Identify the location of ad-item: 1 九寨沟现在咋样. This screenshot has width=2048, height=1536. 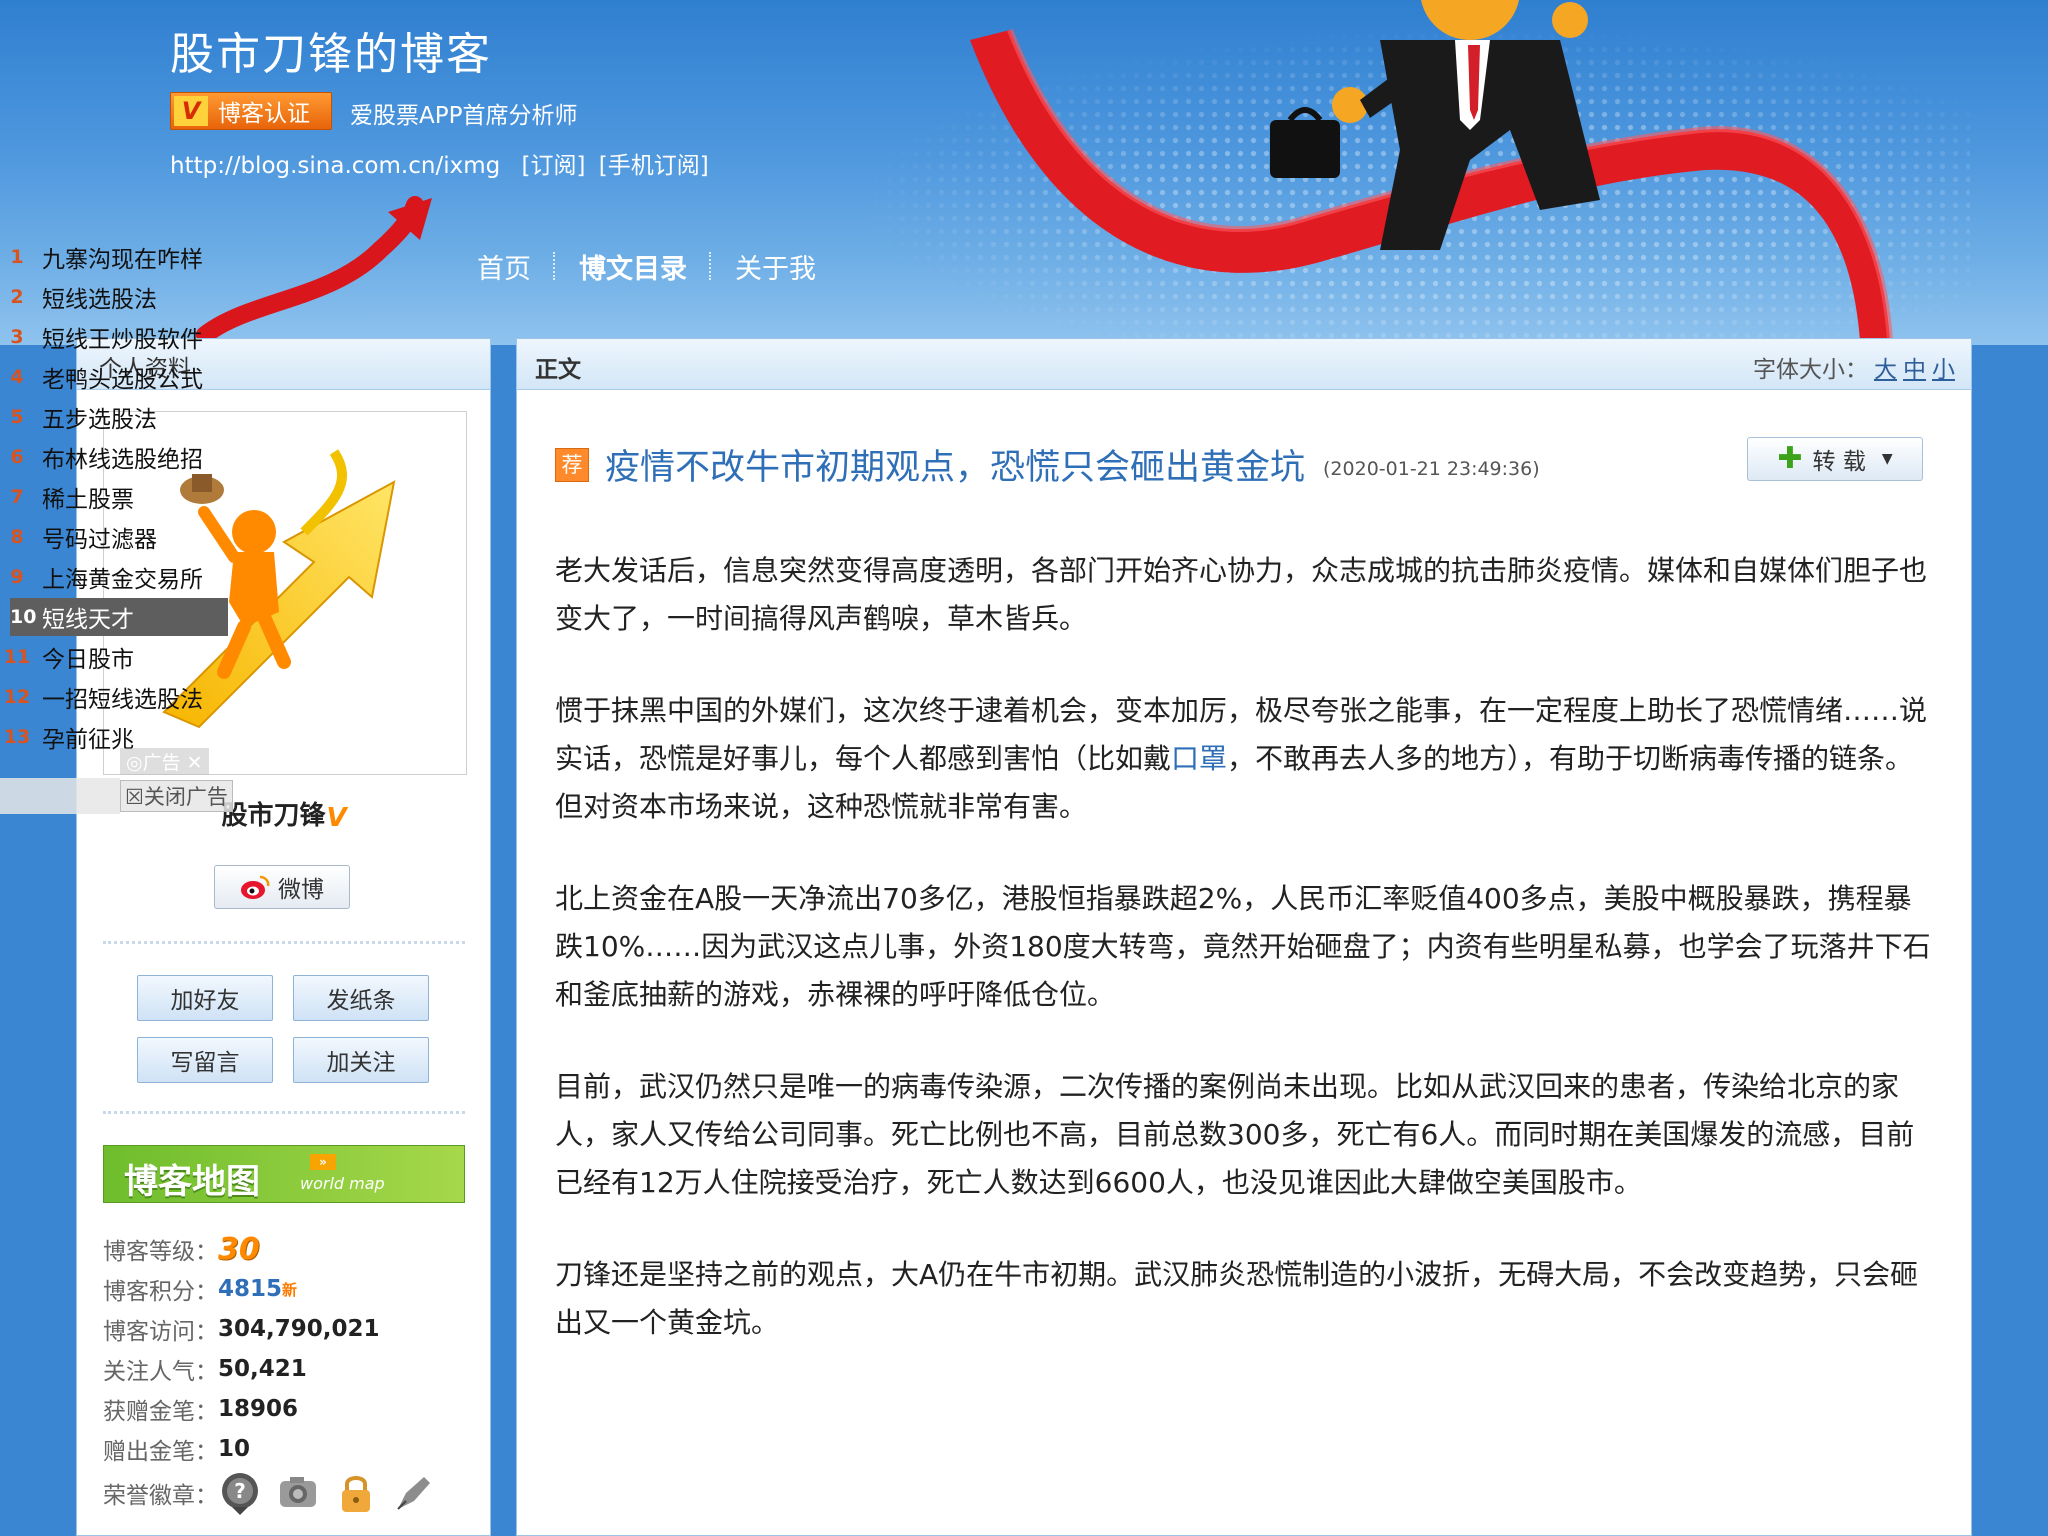
(101, 257).